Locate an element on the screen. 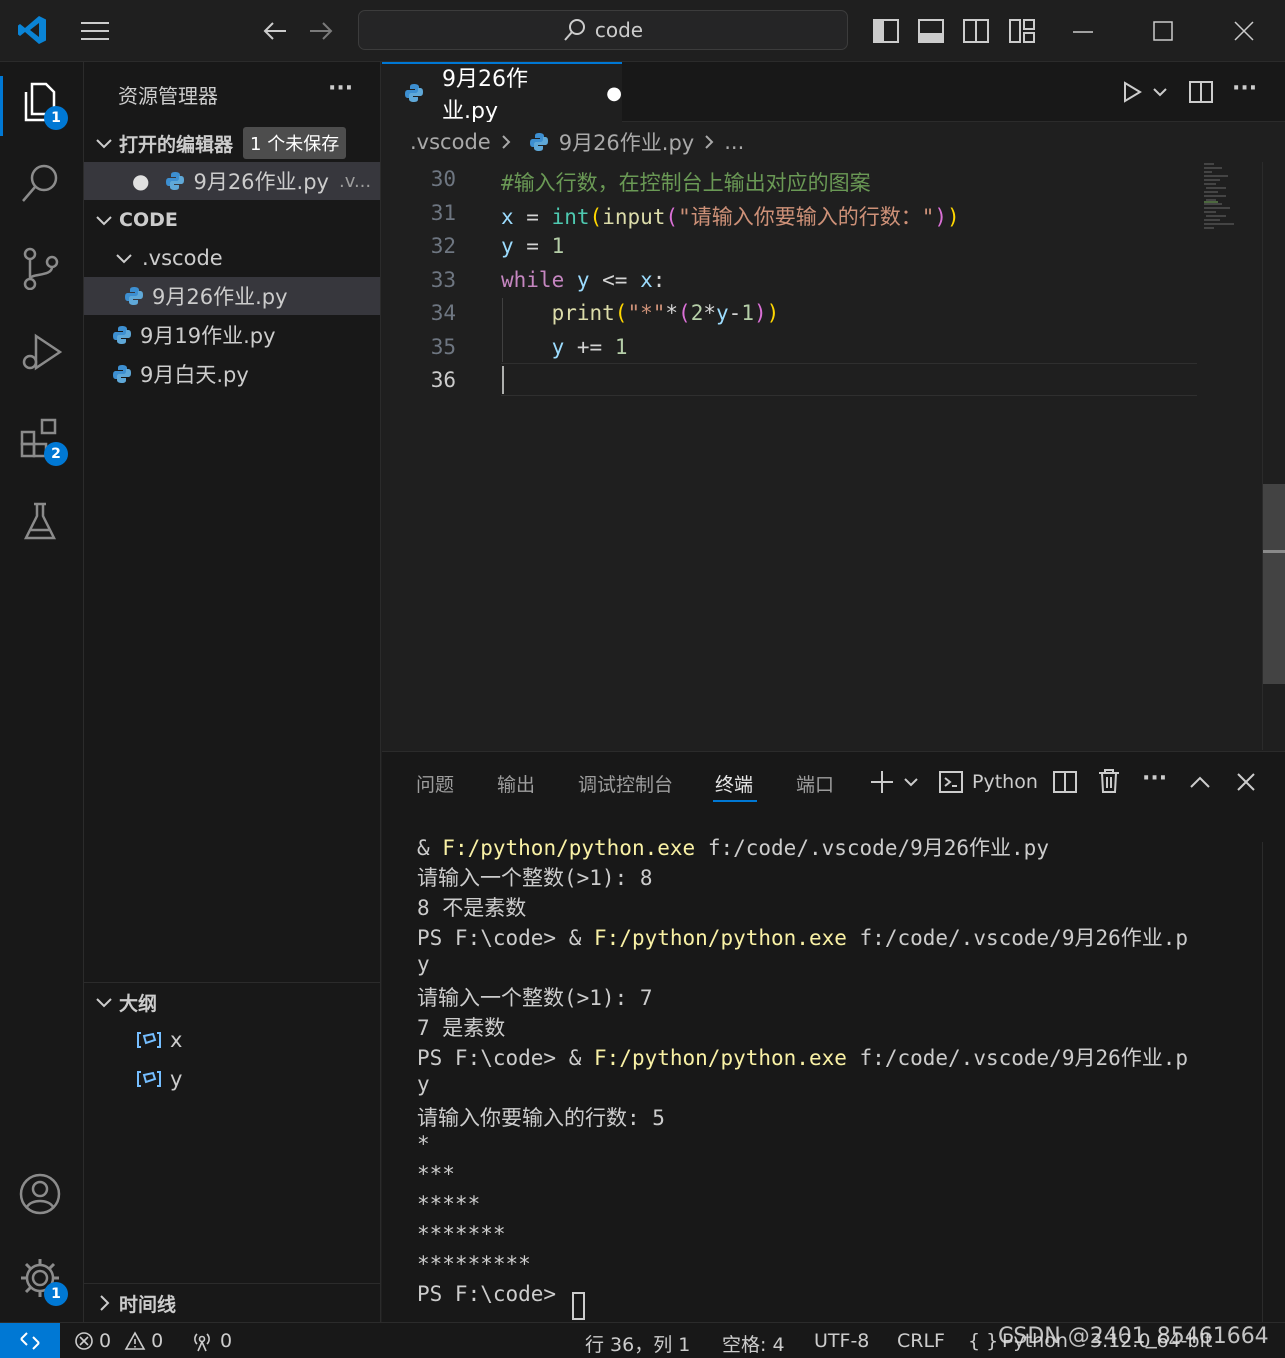  terminal-line: ***** is located at coordinates (449, 1204).